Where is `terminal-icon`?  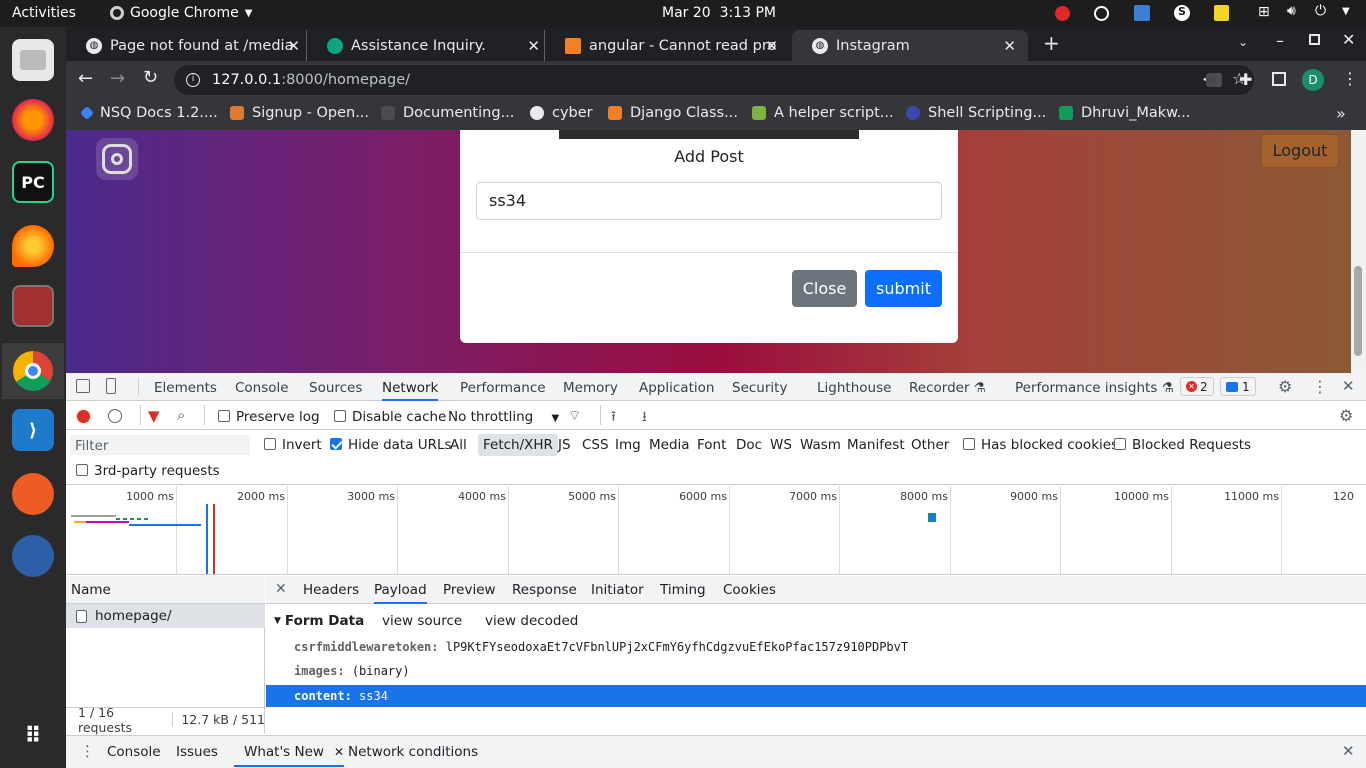 terminal-icon is located at coordinates (33, 306).